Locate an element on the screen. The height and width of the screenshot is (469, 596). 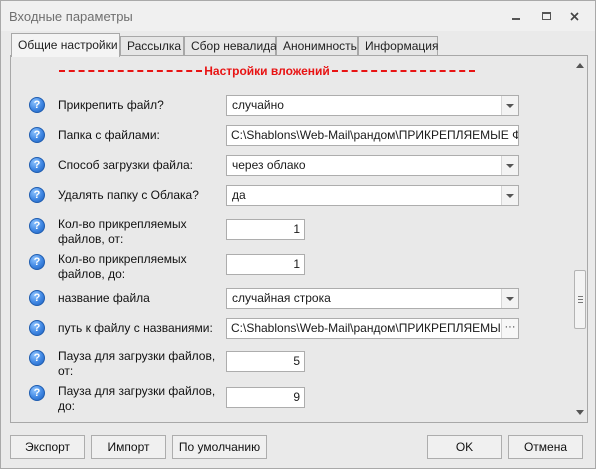
export-button: Экспорт is located at coordinates (47, 447).